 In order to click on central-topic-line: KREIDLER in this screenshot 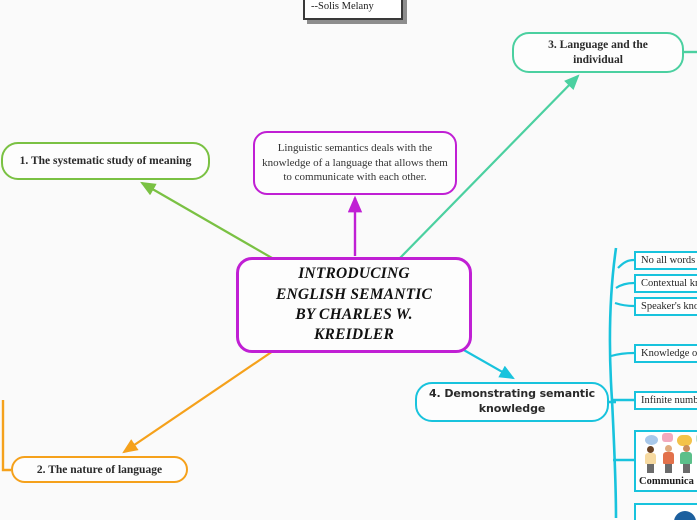, I will do `click(354, 335)`.